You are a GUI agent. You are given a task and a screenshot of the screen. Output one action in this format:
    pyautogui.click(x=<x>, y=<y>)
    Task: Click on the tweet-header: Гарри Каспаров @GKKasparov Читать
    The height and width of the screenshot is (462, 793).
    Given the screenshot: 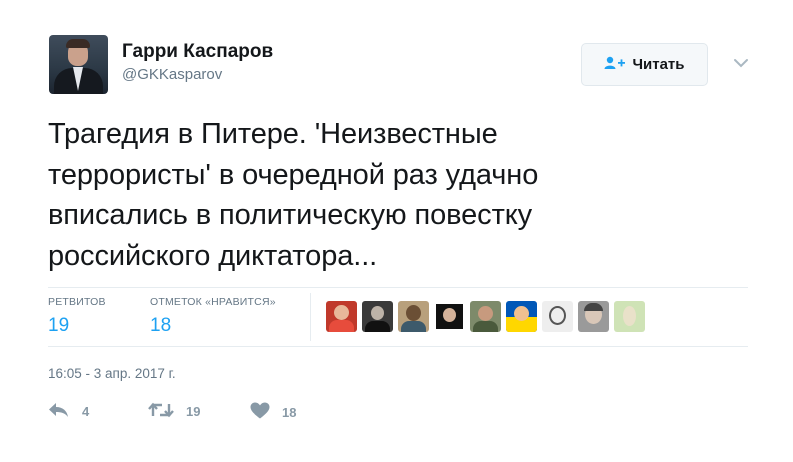 What is the action you would take?
    pyautogui.click(x=401, y=66)
    